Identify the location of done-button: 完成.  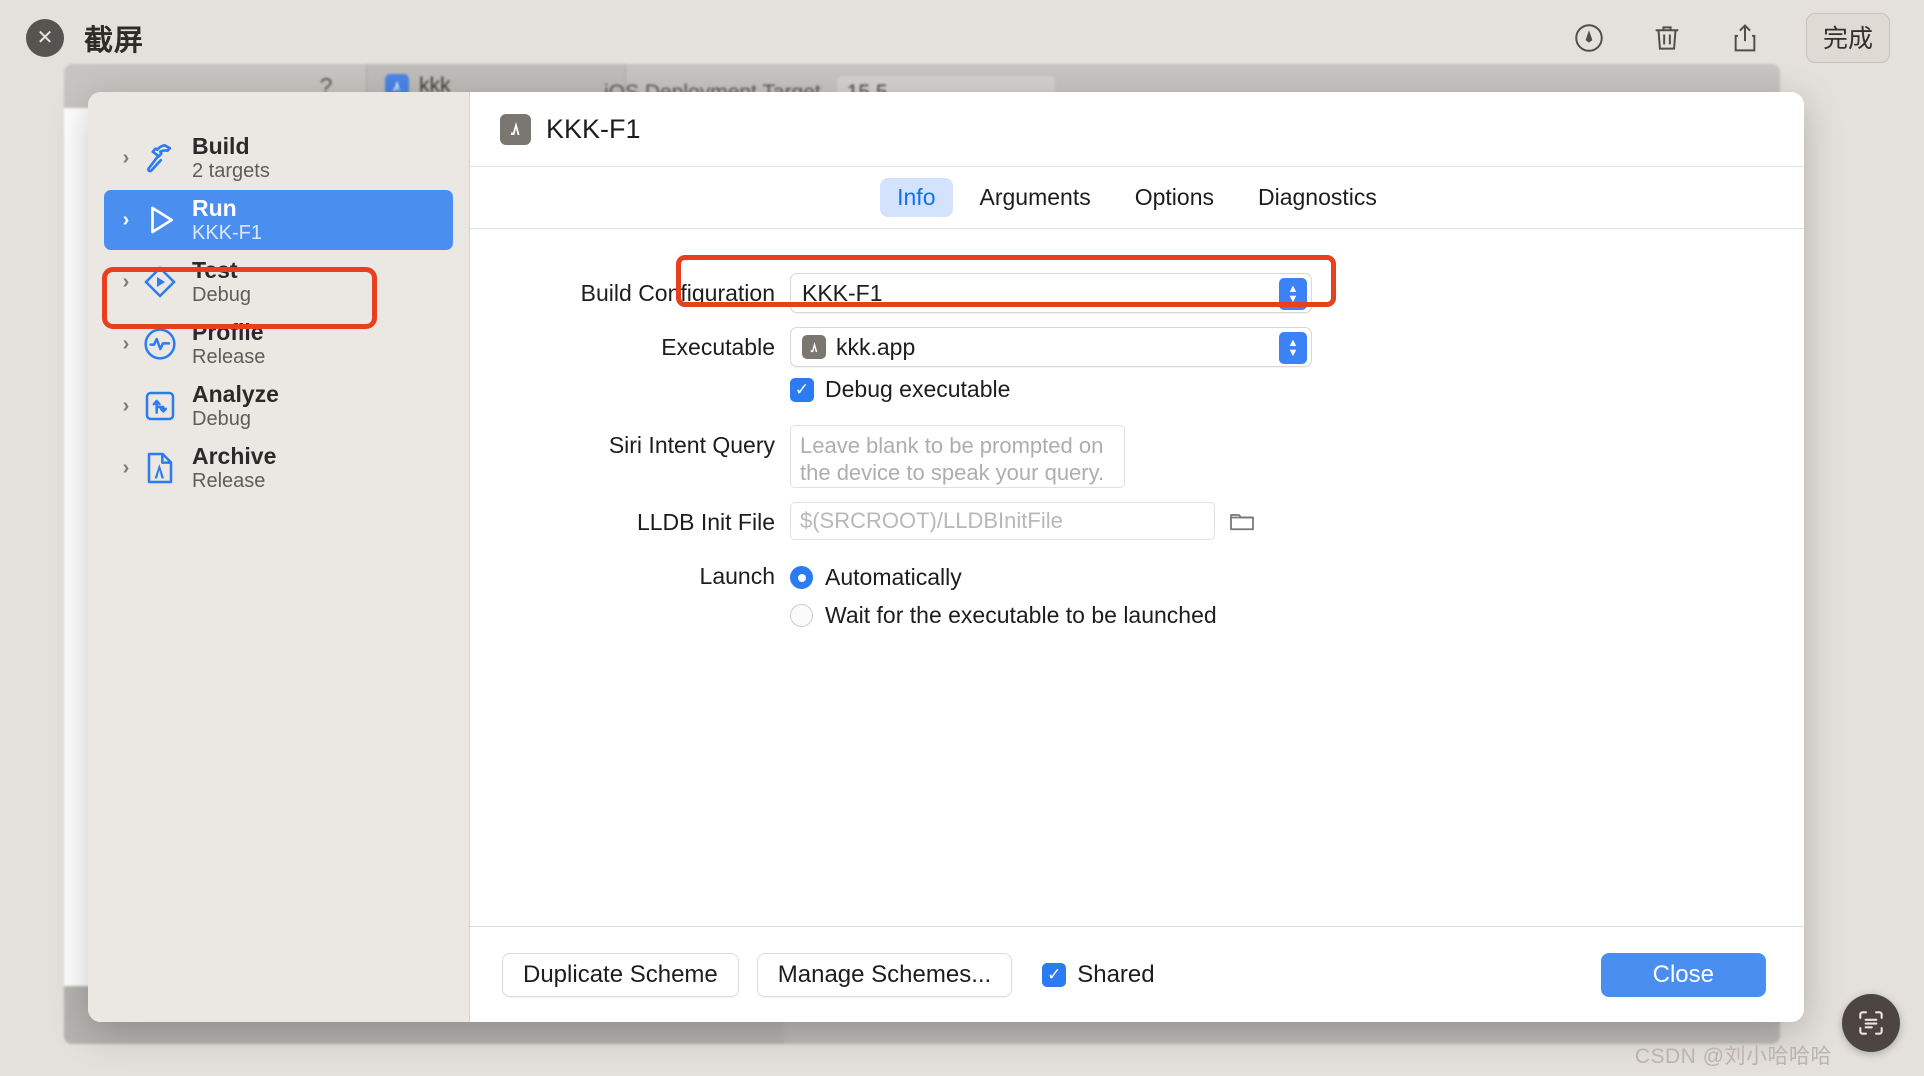
(1847, 38).